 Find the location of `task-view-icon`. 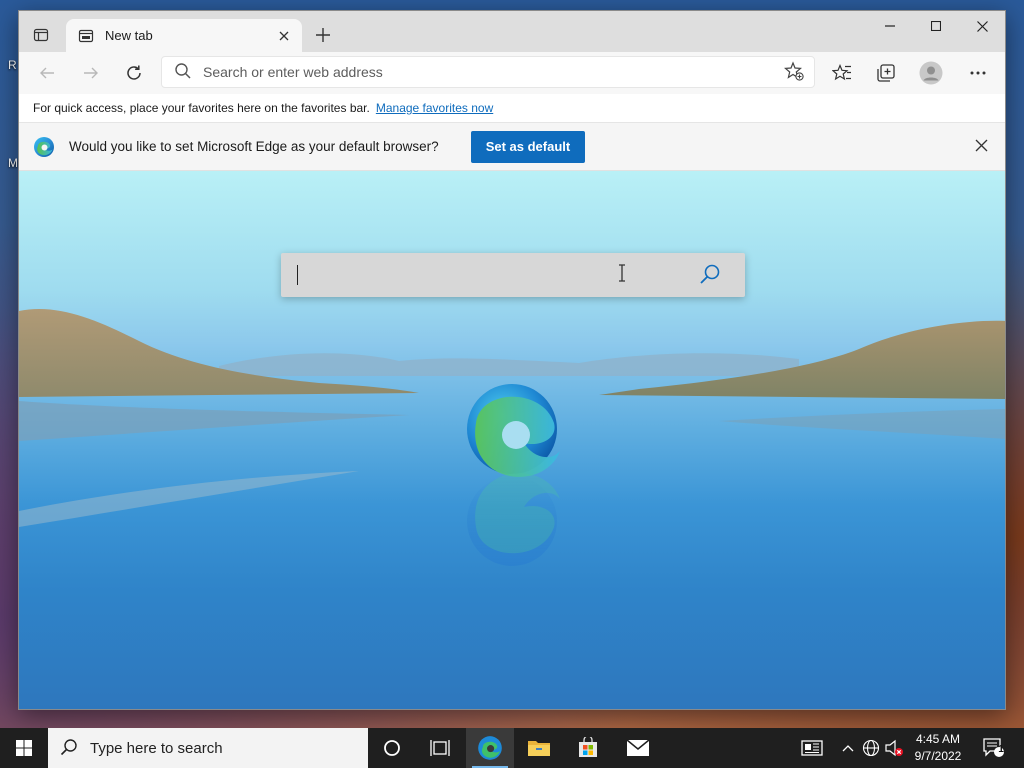

task-view-icon is located at coordinates (440, 748).